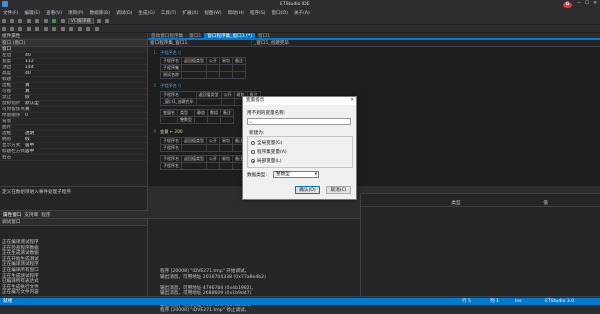 Image resolution: width=600 pixels, height=314 pixels. I want to click on menu-build: 生成(G), so click(146, 13).